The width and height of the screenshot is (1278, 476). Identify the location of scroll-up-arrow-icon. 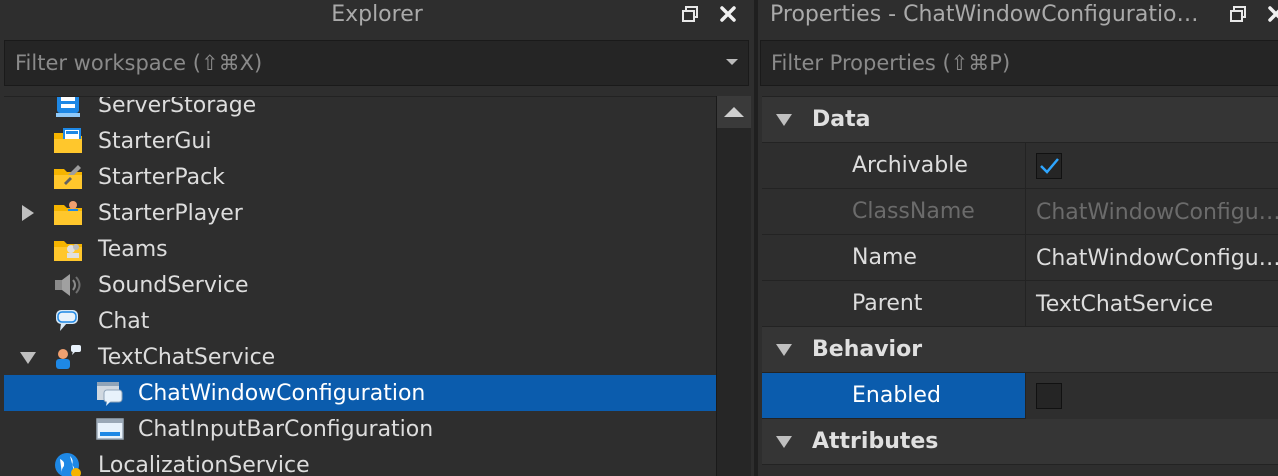
(734, 112).